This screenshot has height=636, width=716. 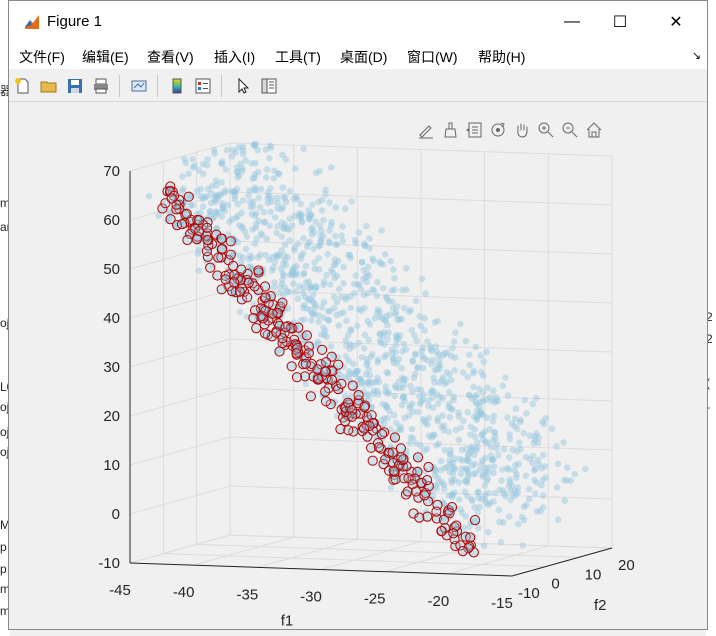 What do you see at coordinates (311, 597) in the screenshot?
I see `x-tick-label: -30` at bounding box center [311, 597].